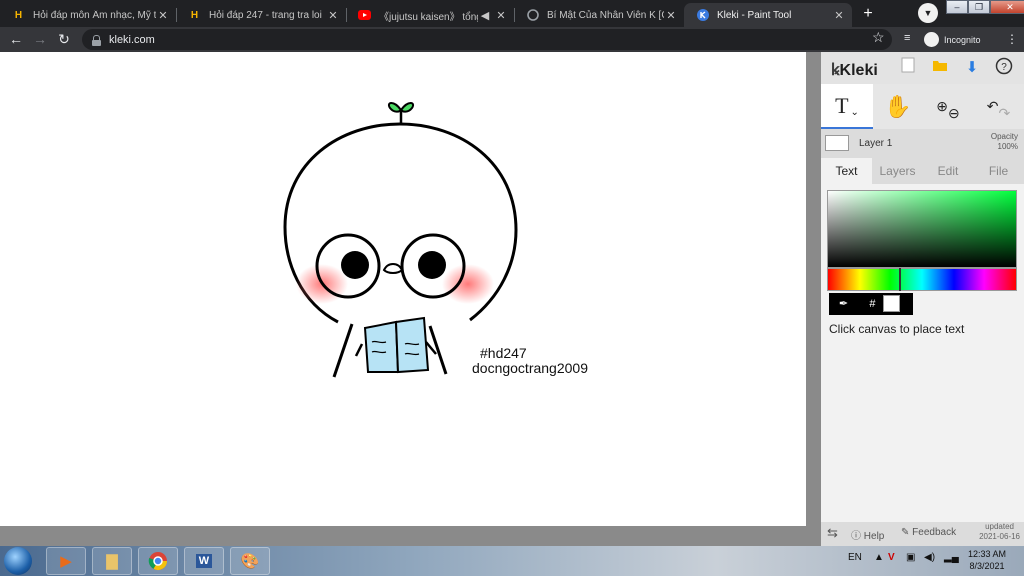 Image resolution: width=1024 pixels, height=576 pixels. Describe the element at coordinates (40, 40) in the screenshot. I see `forward-button: →` at that location.